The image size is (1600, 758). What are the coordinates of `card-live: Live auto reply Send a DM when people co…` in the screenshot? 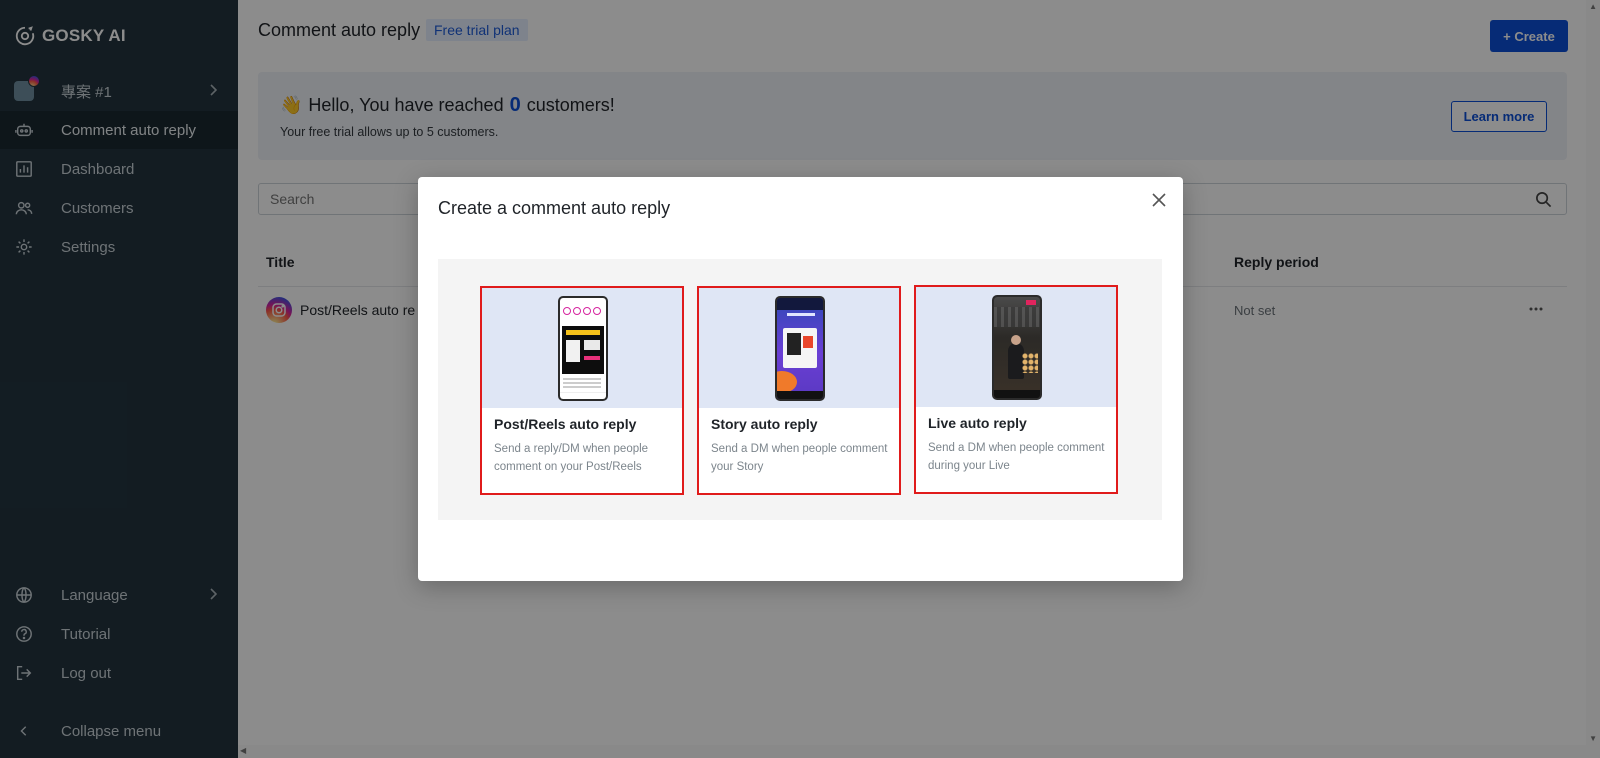 It's located at (1016, 389).